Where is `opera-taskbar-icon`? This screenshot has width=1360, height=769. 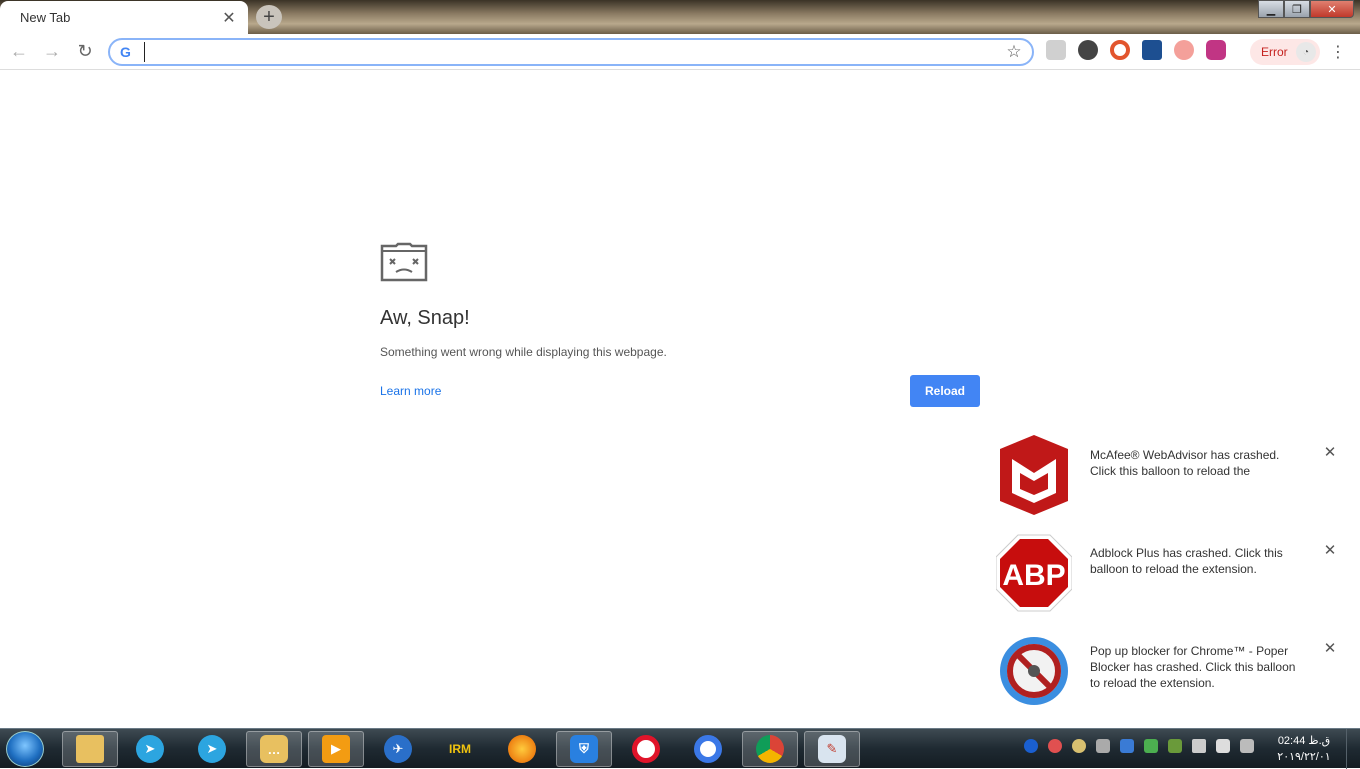
opera-taskbar-icon is located at coordinates (646, 749).